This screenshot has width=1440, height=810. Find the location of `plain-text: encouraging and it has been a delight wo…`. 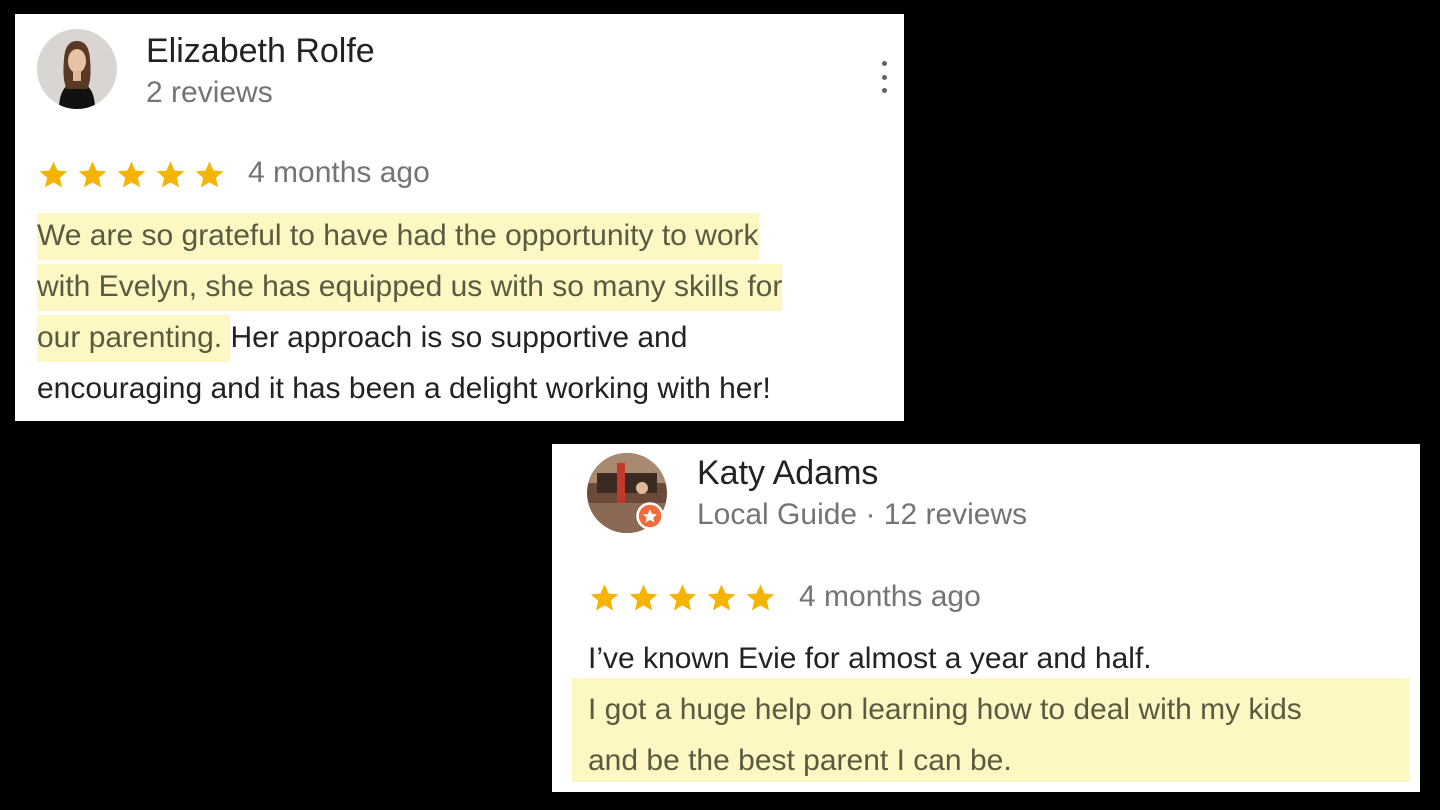

plain-text: encouraging and it has been a delight wo… is located at coordinates (404, 388).